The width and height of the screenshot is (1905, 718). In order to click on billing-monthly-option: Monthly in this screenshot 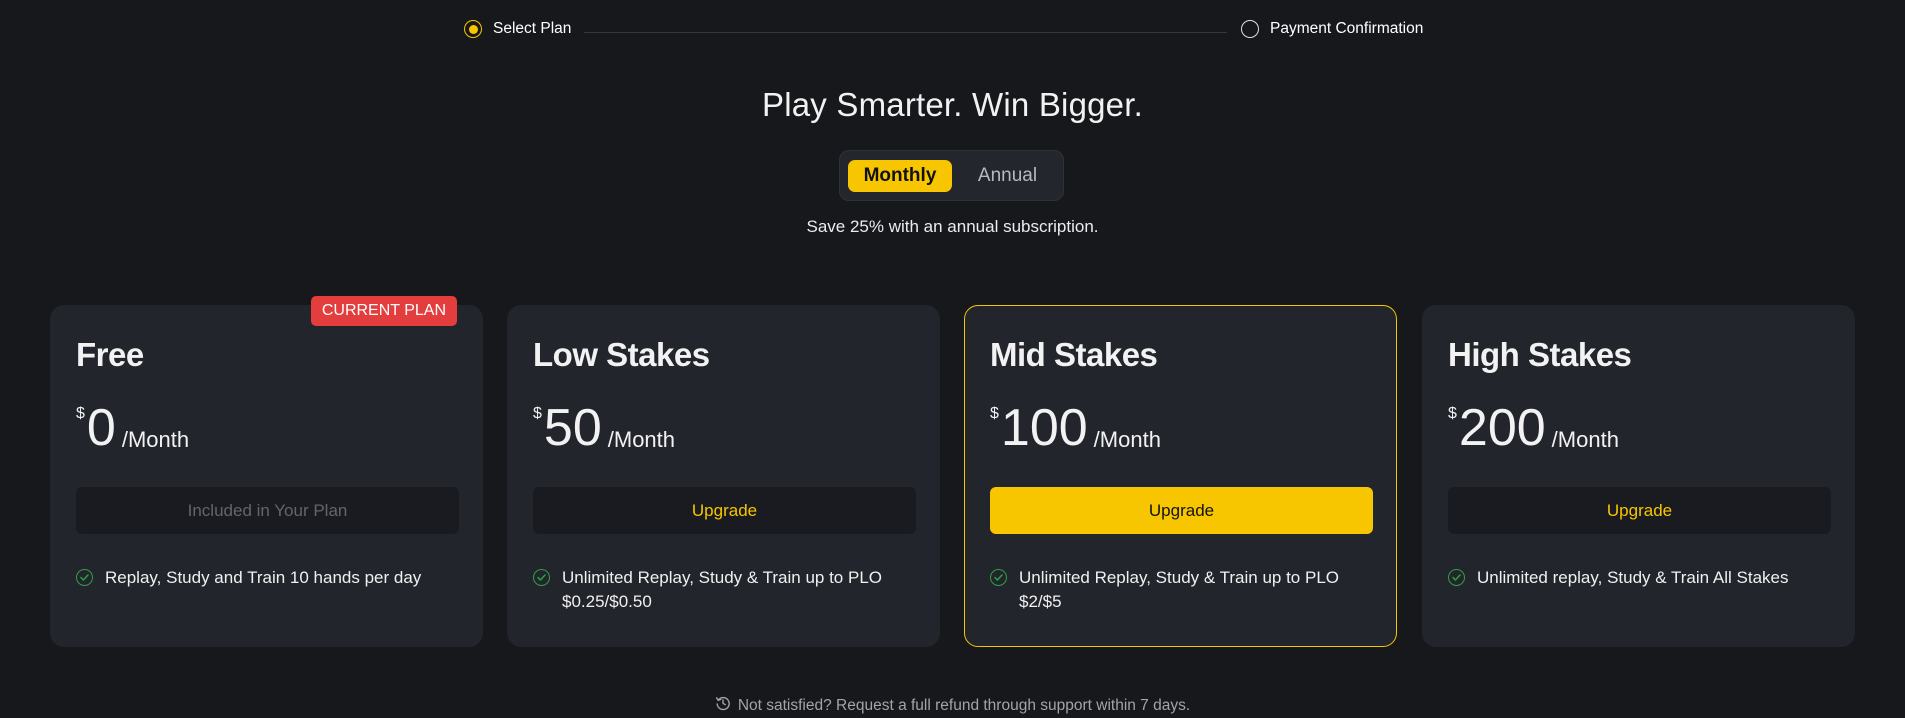, I will do `click(900, 175)`.